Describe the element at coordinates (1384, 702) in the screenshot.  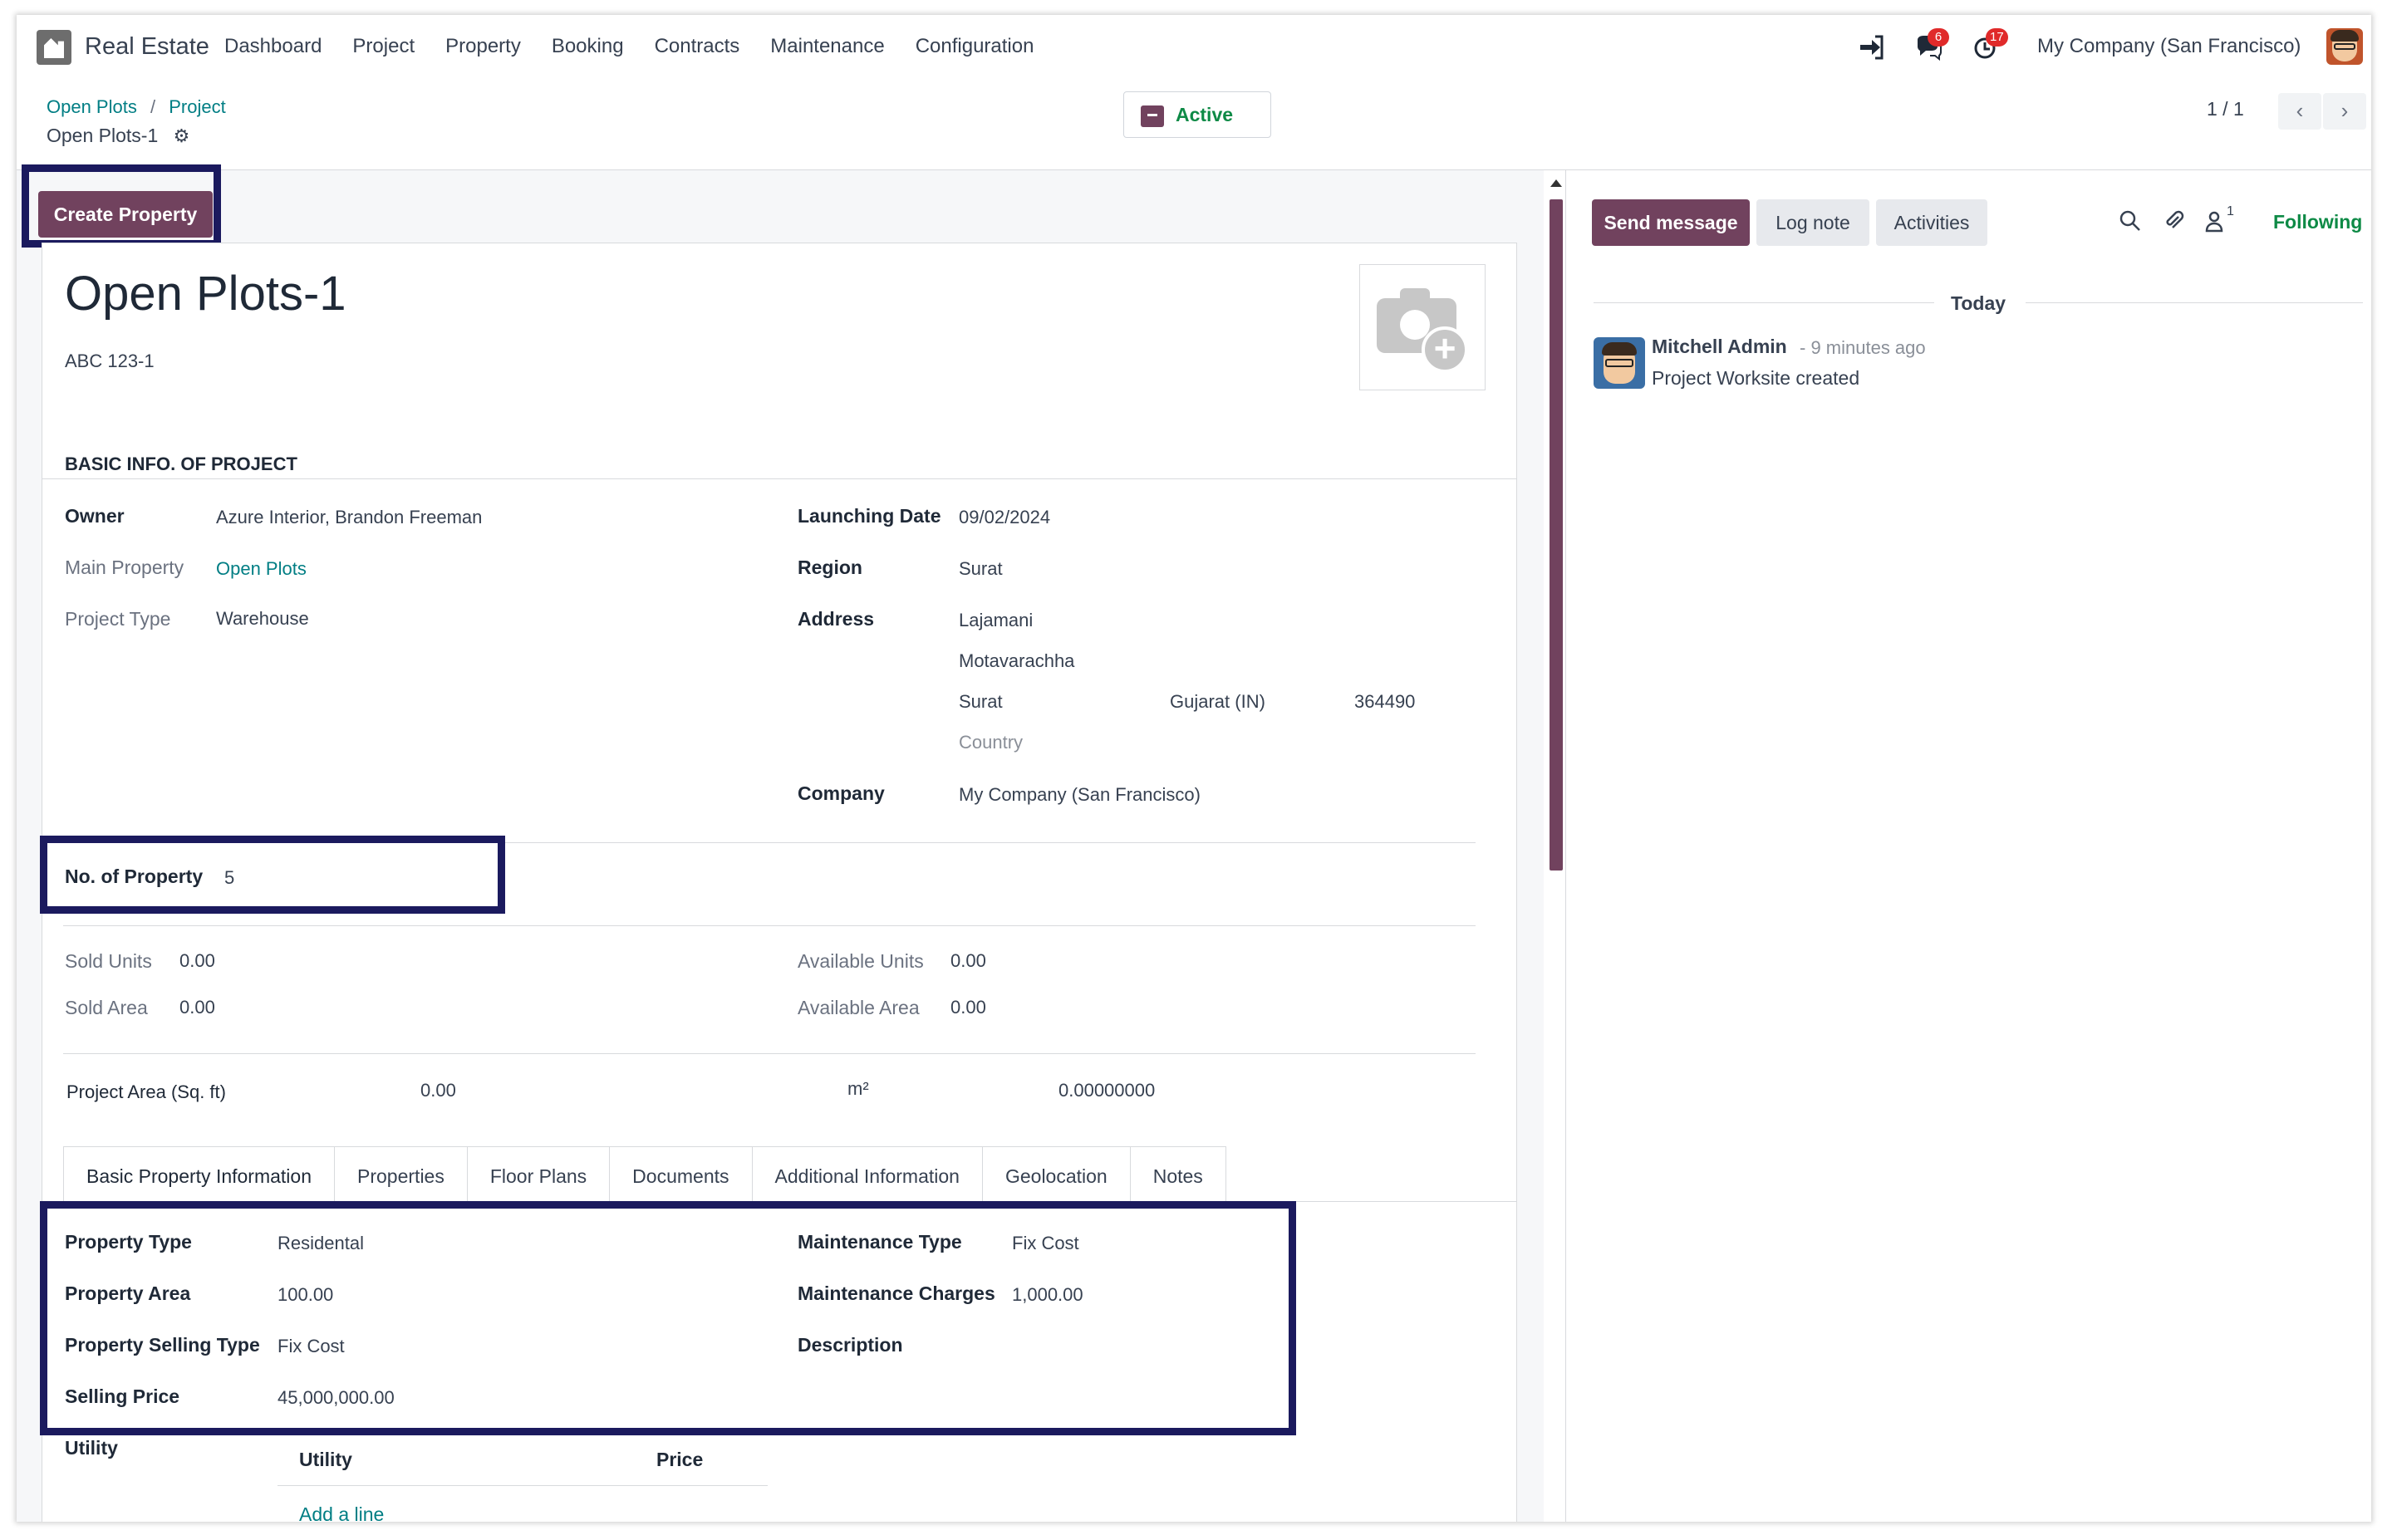
I see `zip-field: 364490` at that location.